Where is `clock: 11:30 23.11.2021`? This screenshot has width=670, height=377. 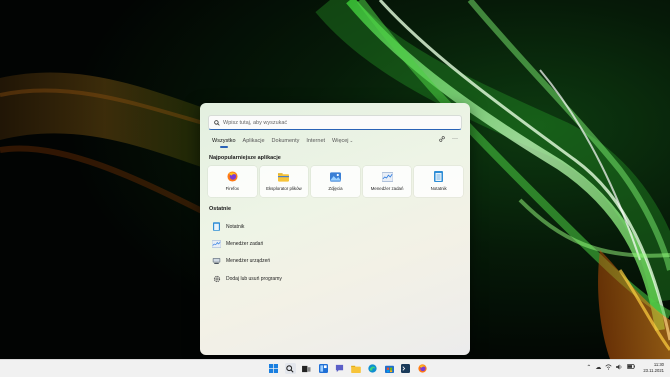 clock: 11:30 23.11.2021 is located at coordinates (653, 367).